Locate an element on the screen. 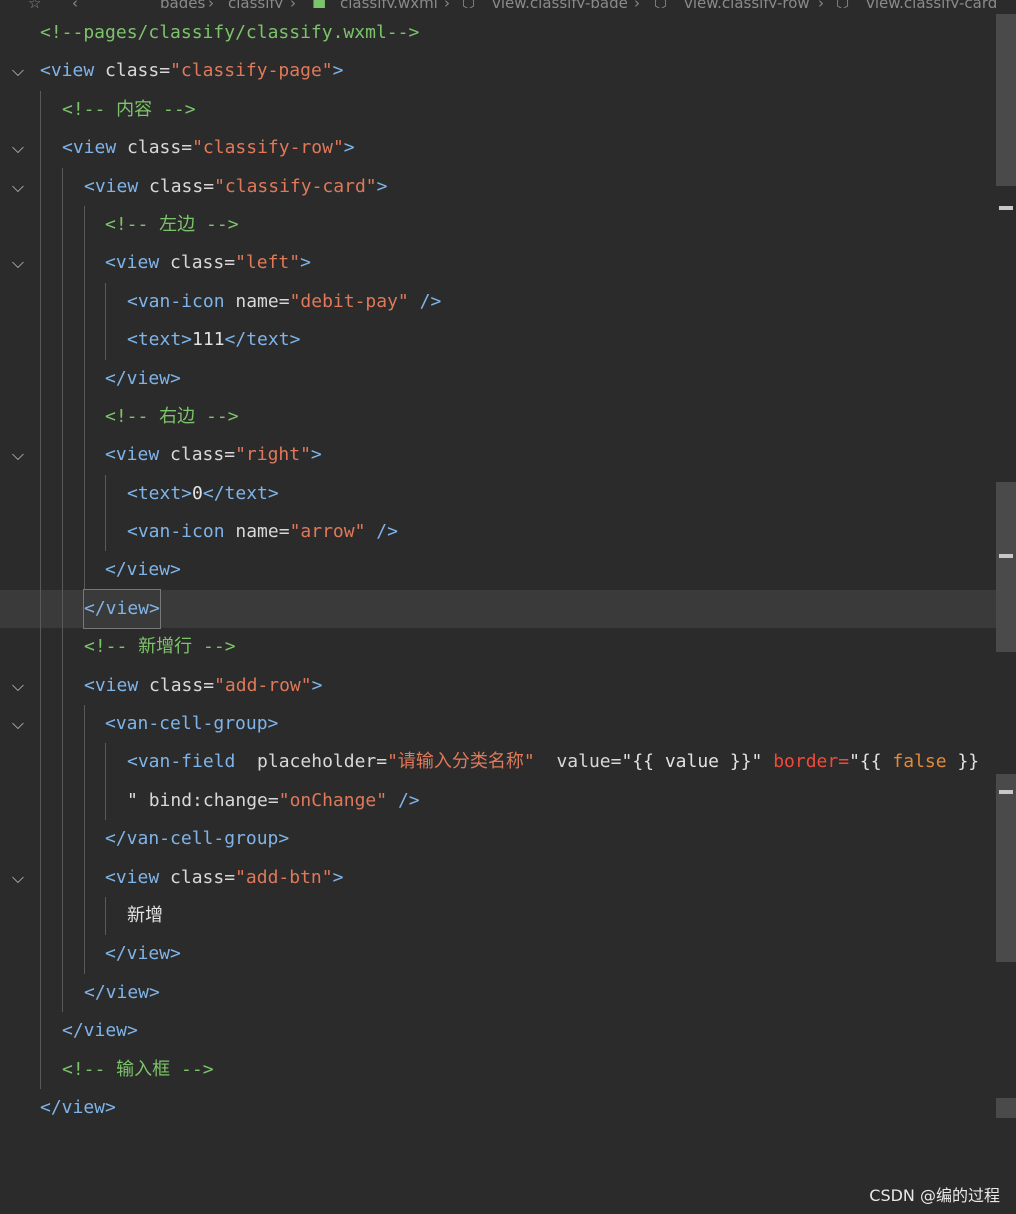 The image size is (1016, 1214). code-line: ⌵ <view class="left"> is located at coordinates (498, 263).